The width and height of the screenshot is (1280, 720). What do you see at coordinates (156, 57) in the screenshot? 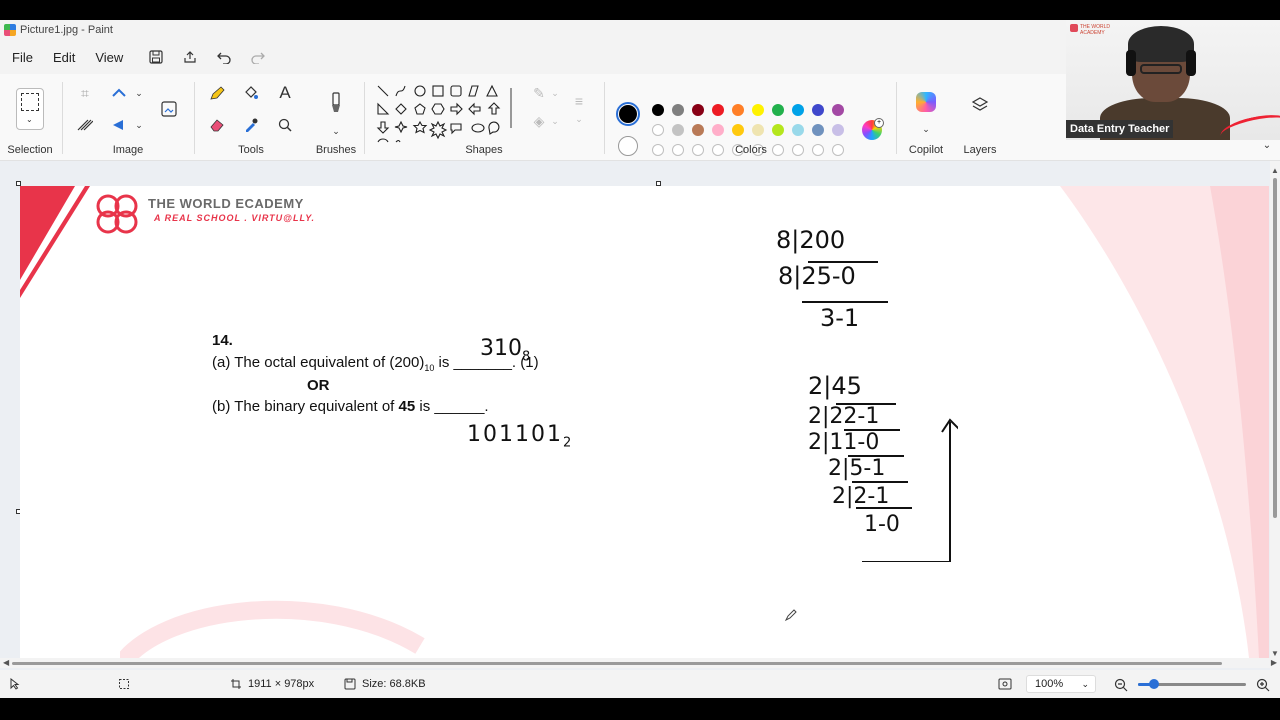
I see `save-icon` at bounding box center [156, 57].